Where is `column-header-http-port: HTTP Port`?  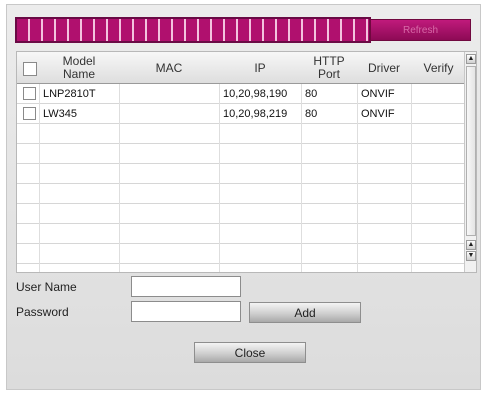 column-header-http-port: HTTP Port is located at coordinates (329, 68).